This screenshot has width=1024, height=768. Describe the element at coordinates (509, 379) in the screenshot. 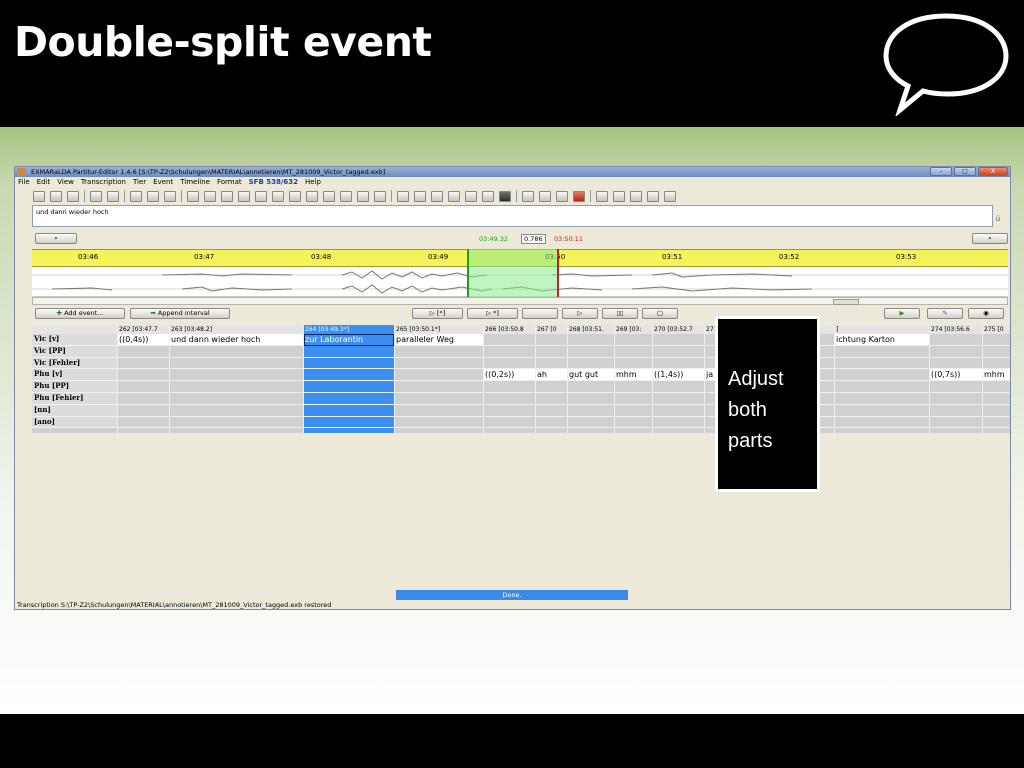

I see `timeline-column: 266 [03:50.8 ((0,2s))` at that location.